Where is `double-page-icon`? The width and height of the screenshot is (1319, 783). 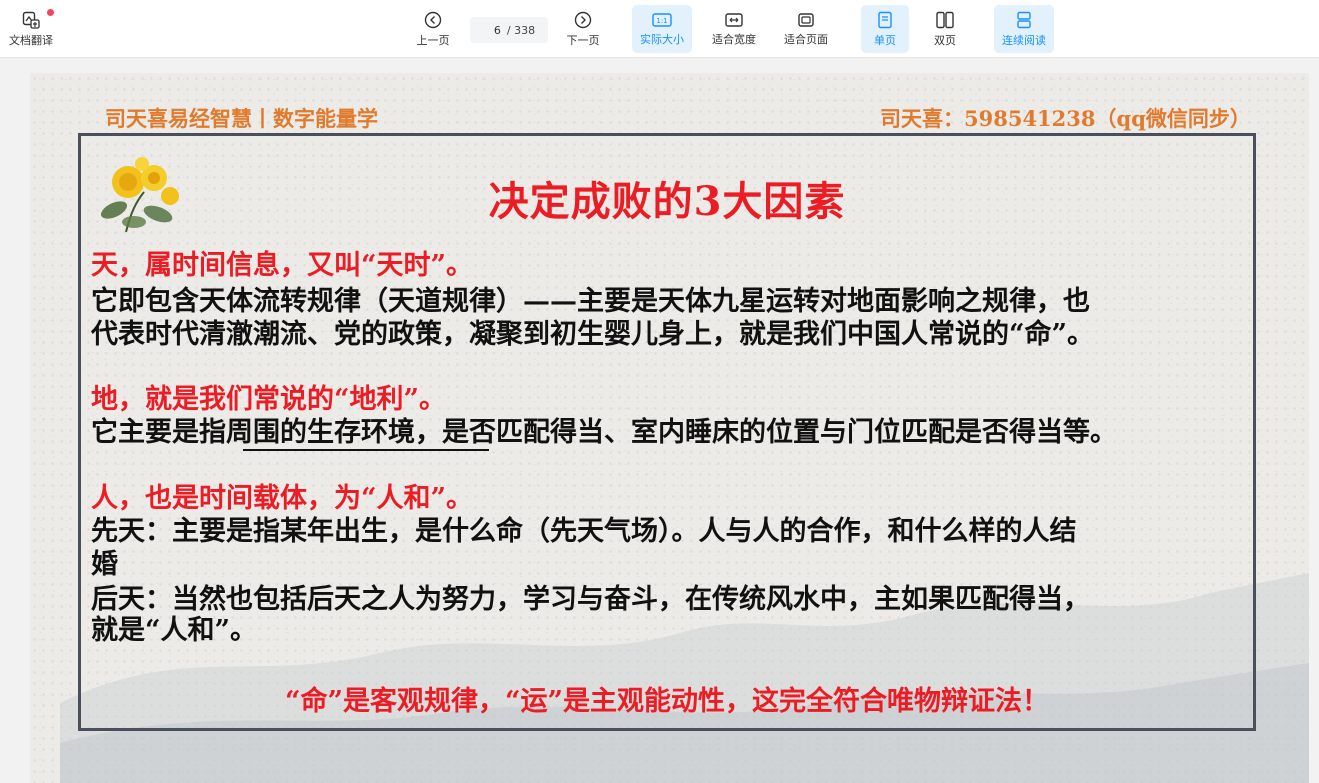
double-page-icon is located at coordinates (945, 19).